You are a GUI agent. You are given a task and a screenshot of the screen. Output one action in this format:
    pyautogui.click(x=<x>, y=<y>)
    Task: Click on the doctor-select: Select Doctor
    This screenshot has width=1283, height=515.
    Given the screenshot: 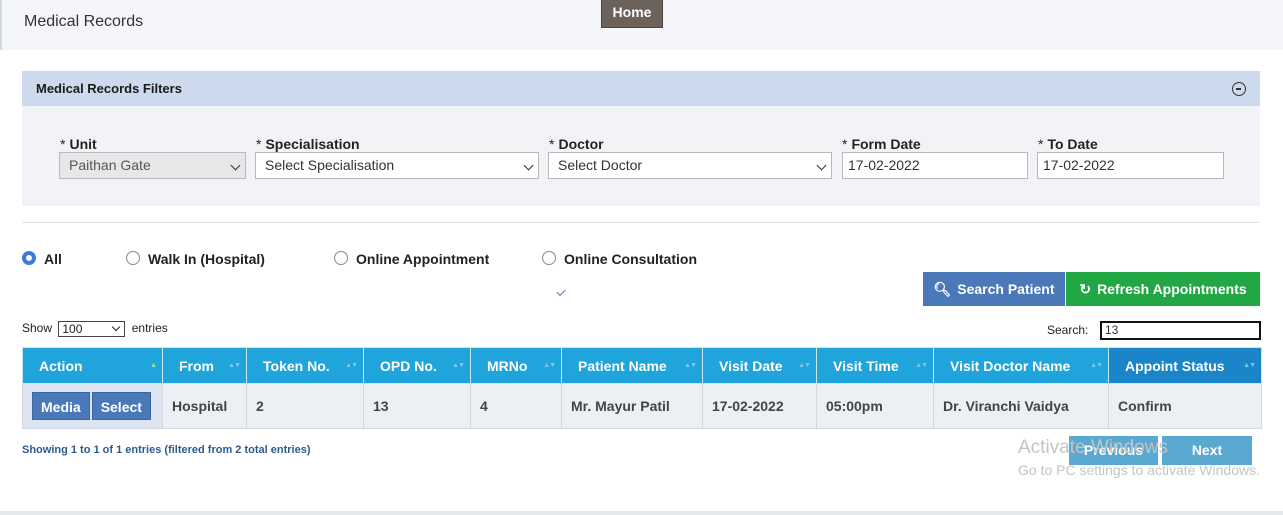 What is the action you would take?
    pyautogui.click(x=690, y=165)
    